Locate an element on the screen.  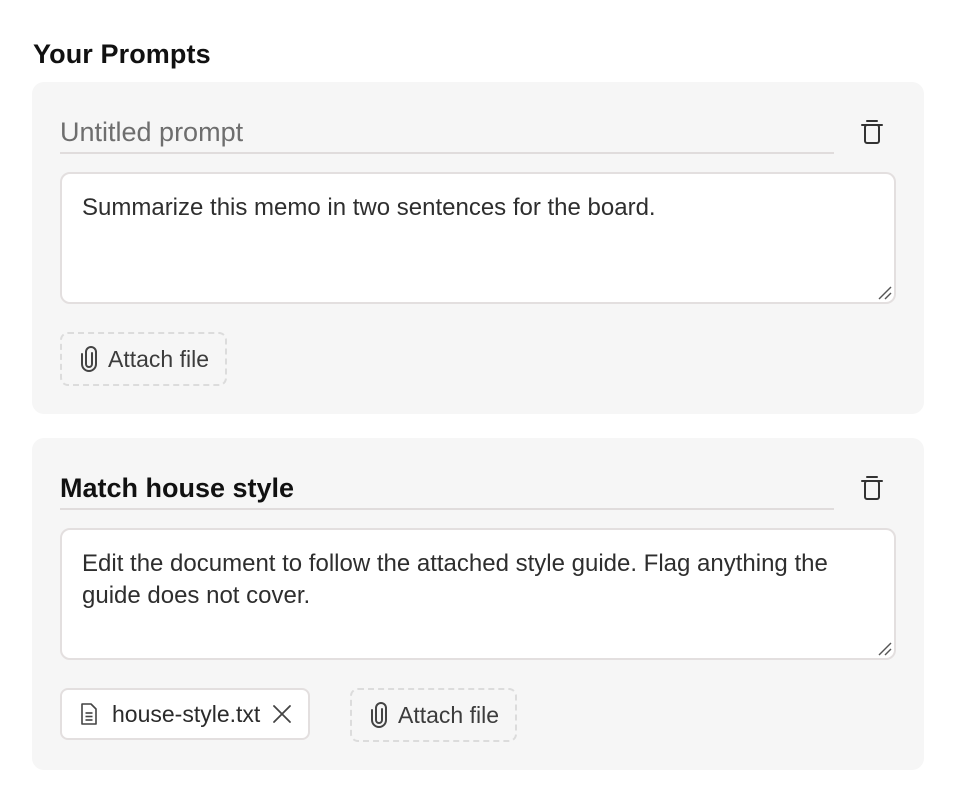
attached-file-name: house-style.txt is located at coordinates (186, 713).